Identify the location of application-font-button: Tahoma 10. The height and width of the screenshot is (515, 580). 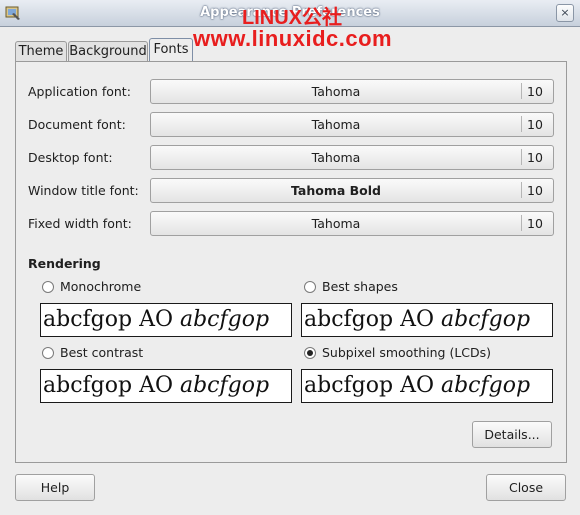
(352, 91).